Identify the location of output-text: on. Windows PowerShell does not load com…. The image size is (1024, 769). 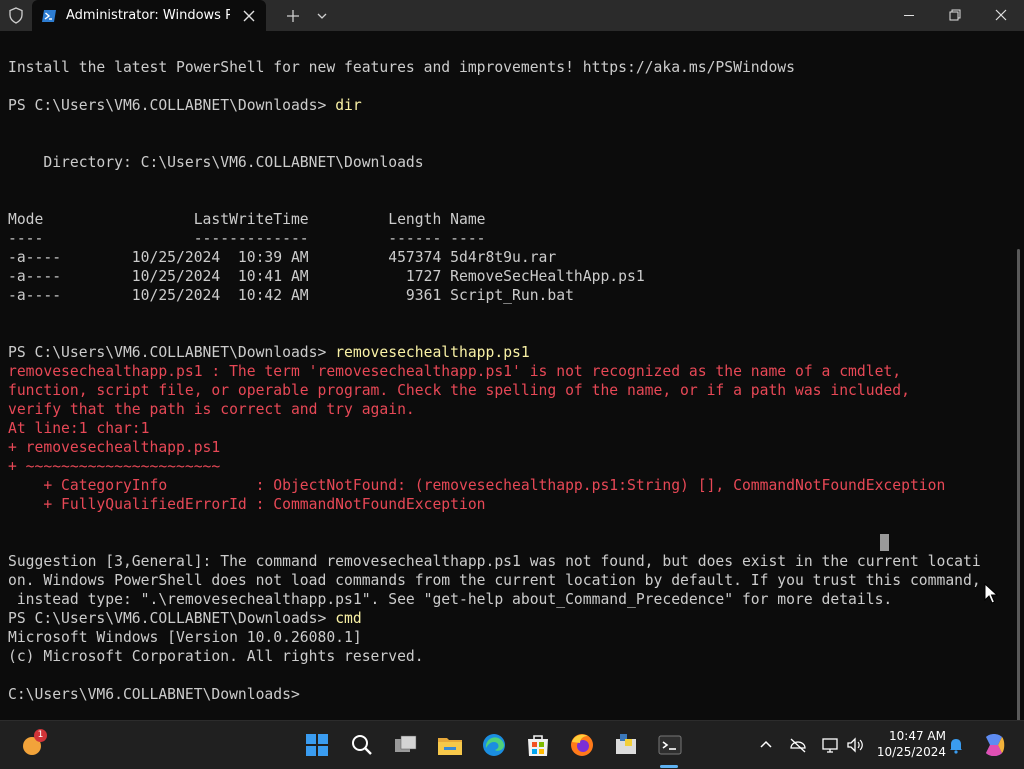
(494, 580).